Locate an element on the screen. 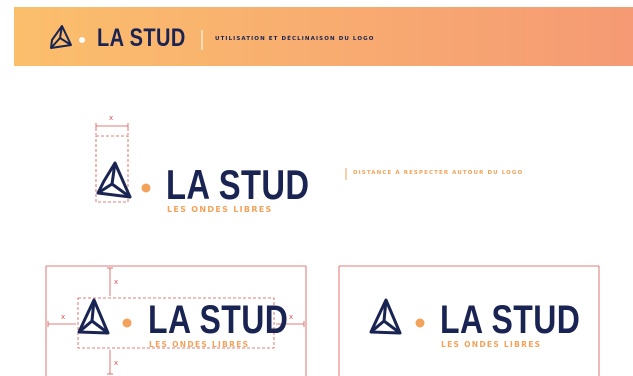 The width and height of the screenshot is (633, 376). header-title: UTILISATION ET DÉCLINAISON DU LOGO is located at coordinates (295, 39).